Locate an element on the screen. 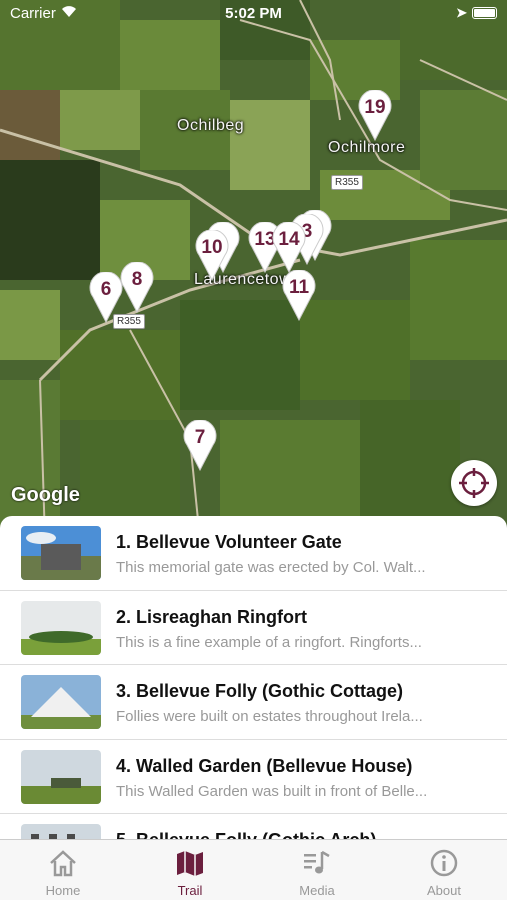  info-icon is located at coordinates (444, 863).